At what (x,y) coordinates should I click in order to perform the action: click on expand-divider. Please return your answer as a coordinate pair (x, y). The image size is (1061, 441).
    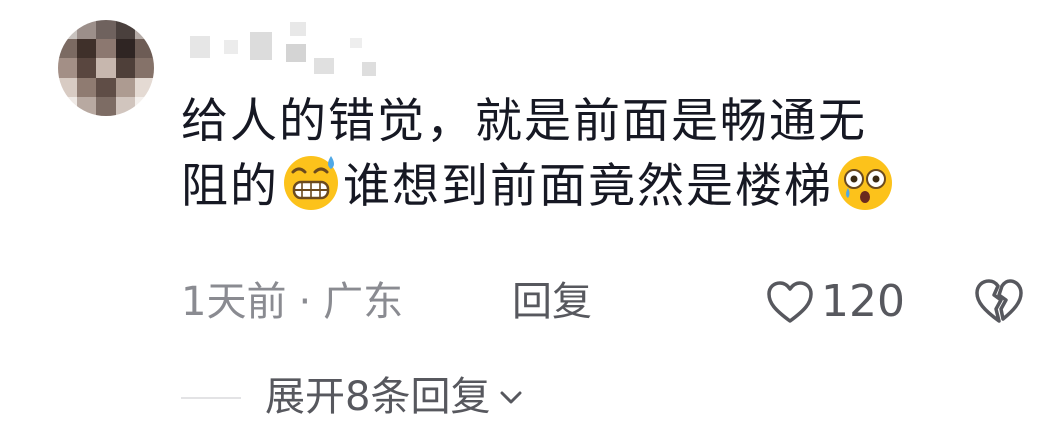
    Looking at the image, I should click on (211, 398).